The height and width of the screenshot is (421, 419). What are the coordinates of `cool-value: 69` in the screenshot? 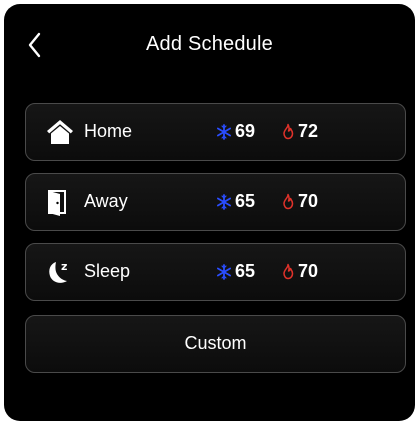 It's located at (245, 131).